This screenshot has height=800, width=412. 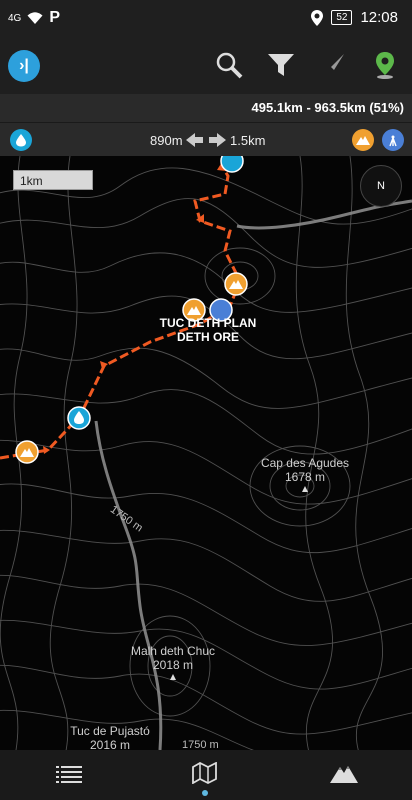 What do you see at coordinates (205, 793) in the screenshot?
I see `active-tab-indicator` at bounding box center [205, 793].